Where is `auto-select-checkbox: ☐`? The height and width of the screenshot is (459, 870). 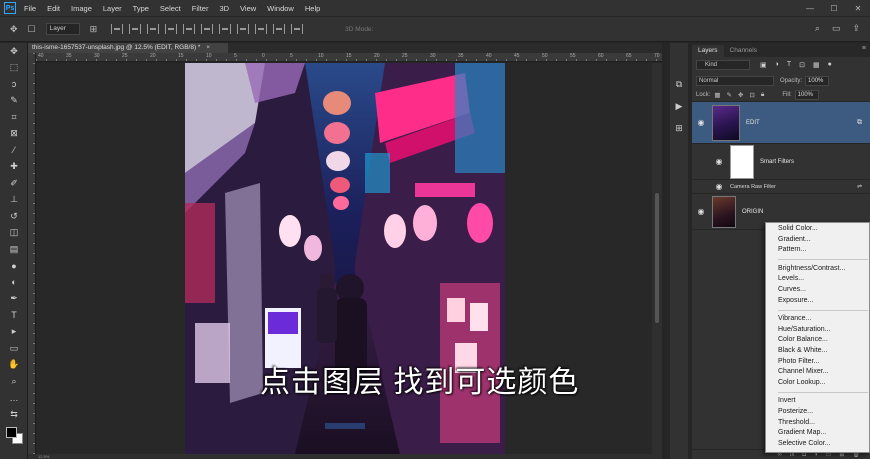
auto-select-checkbox: ☐ is located at coordinates (32, 29).